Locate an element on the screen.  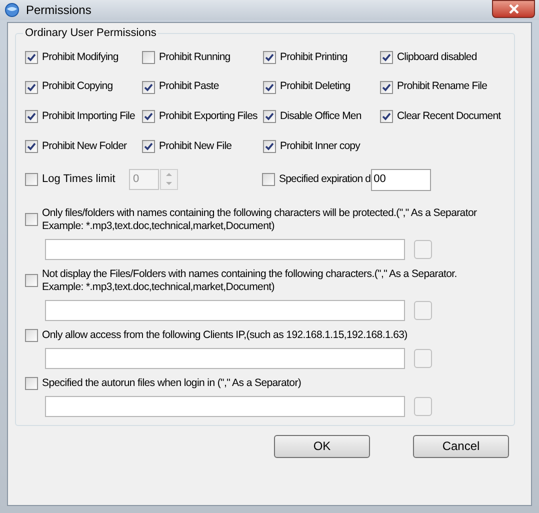
checkbox-label: Specified expiration d is located at coordinates (325, 179).